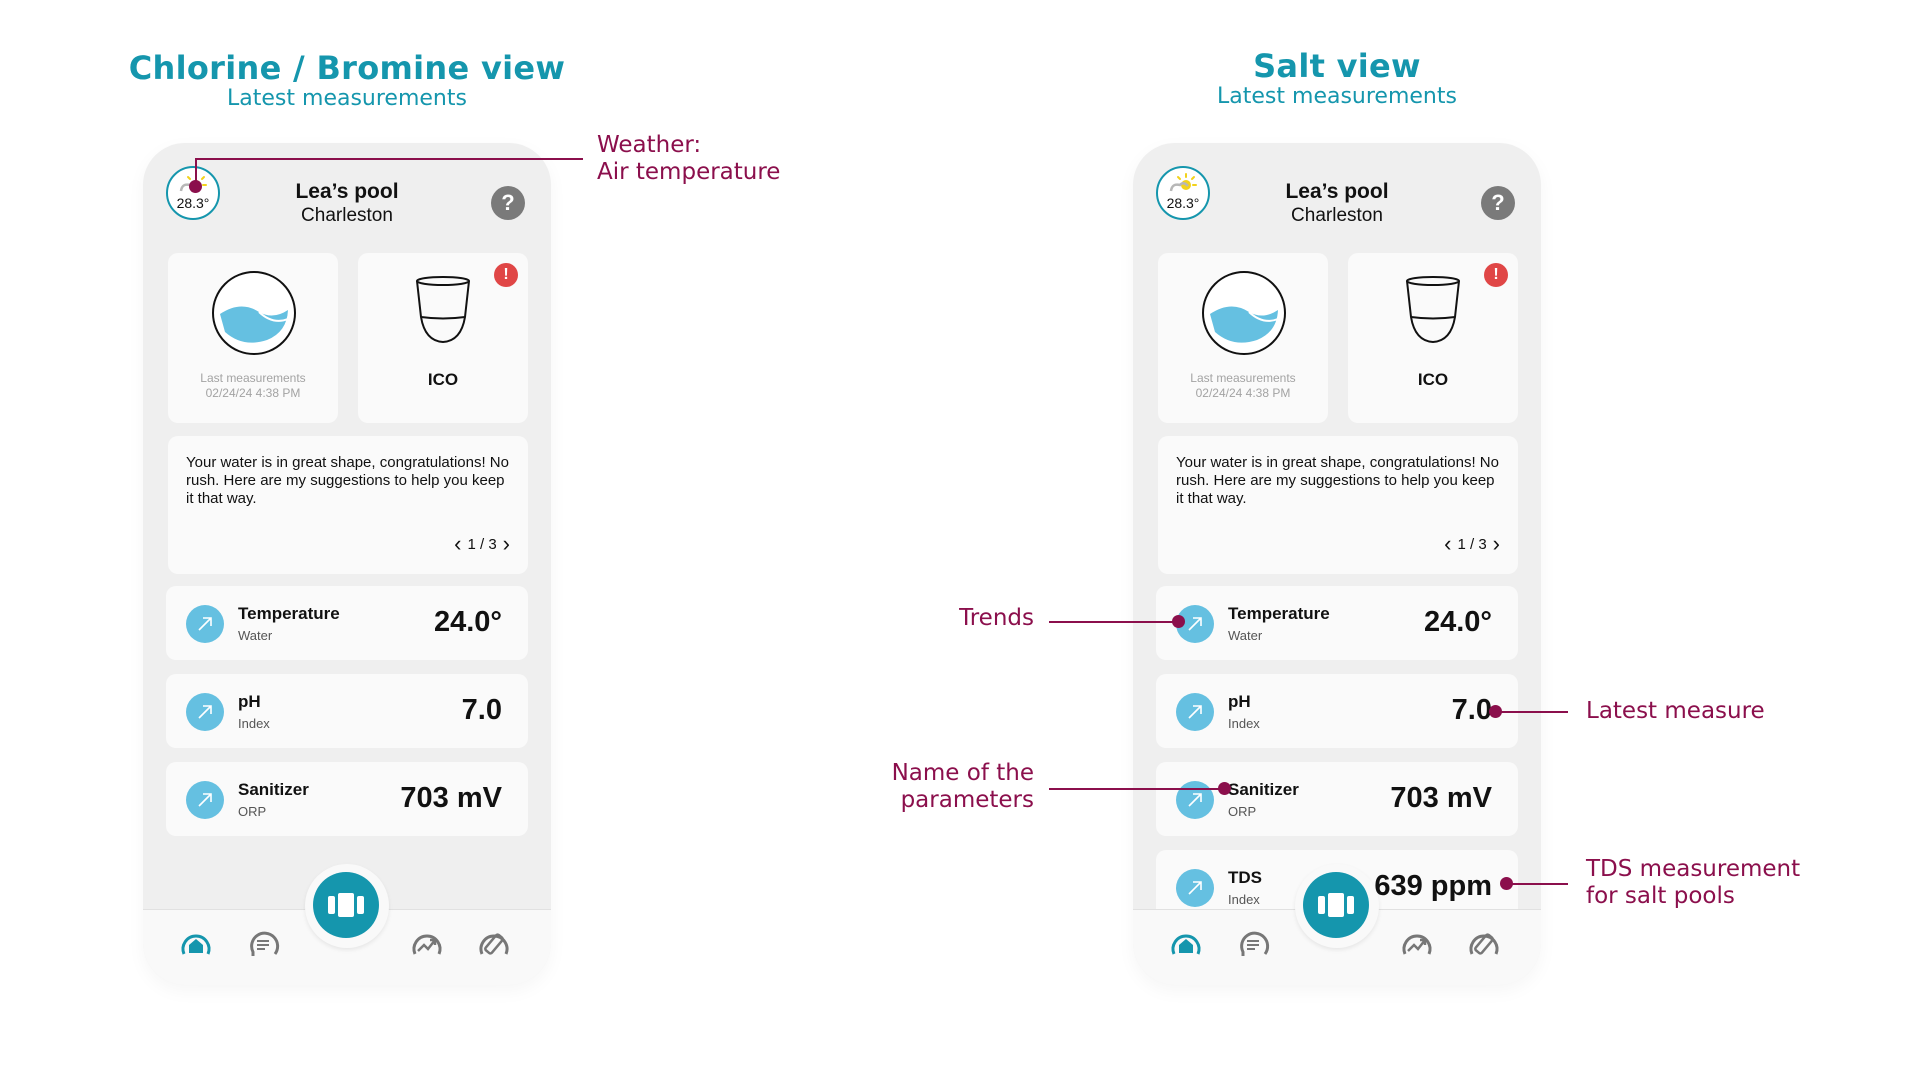  Describe the element at coordinates (1337, 66) in the screenshot. I see `view-title-text: Salt view` at that location.